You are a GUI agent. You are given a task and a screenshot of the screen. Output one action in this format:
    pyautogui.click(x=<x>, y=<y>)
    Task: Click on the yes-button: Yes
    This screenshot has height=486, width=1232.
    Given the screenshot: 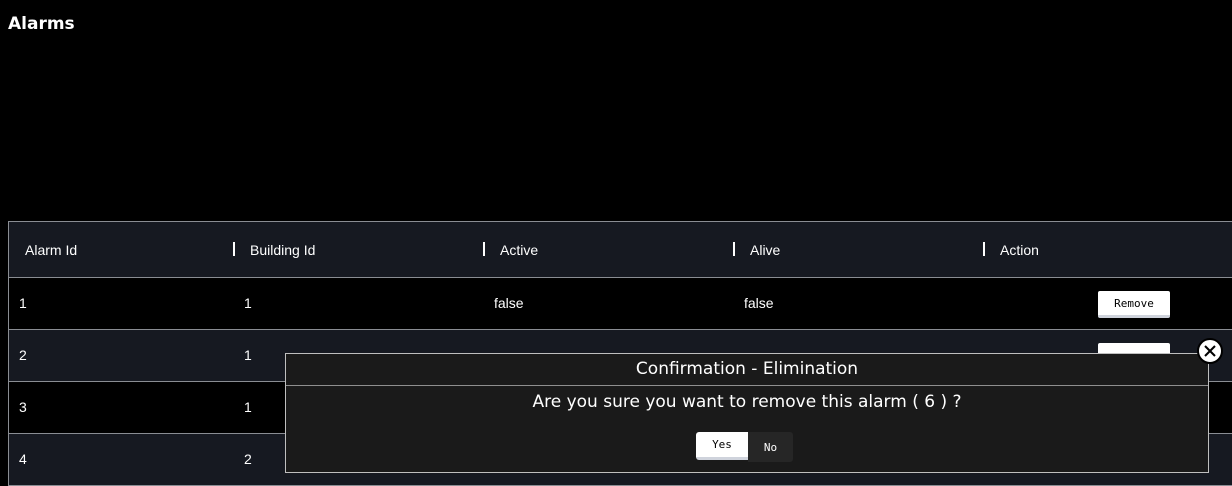 What is the action you would take?
    pyautogui.click(x=722, y=446)
    